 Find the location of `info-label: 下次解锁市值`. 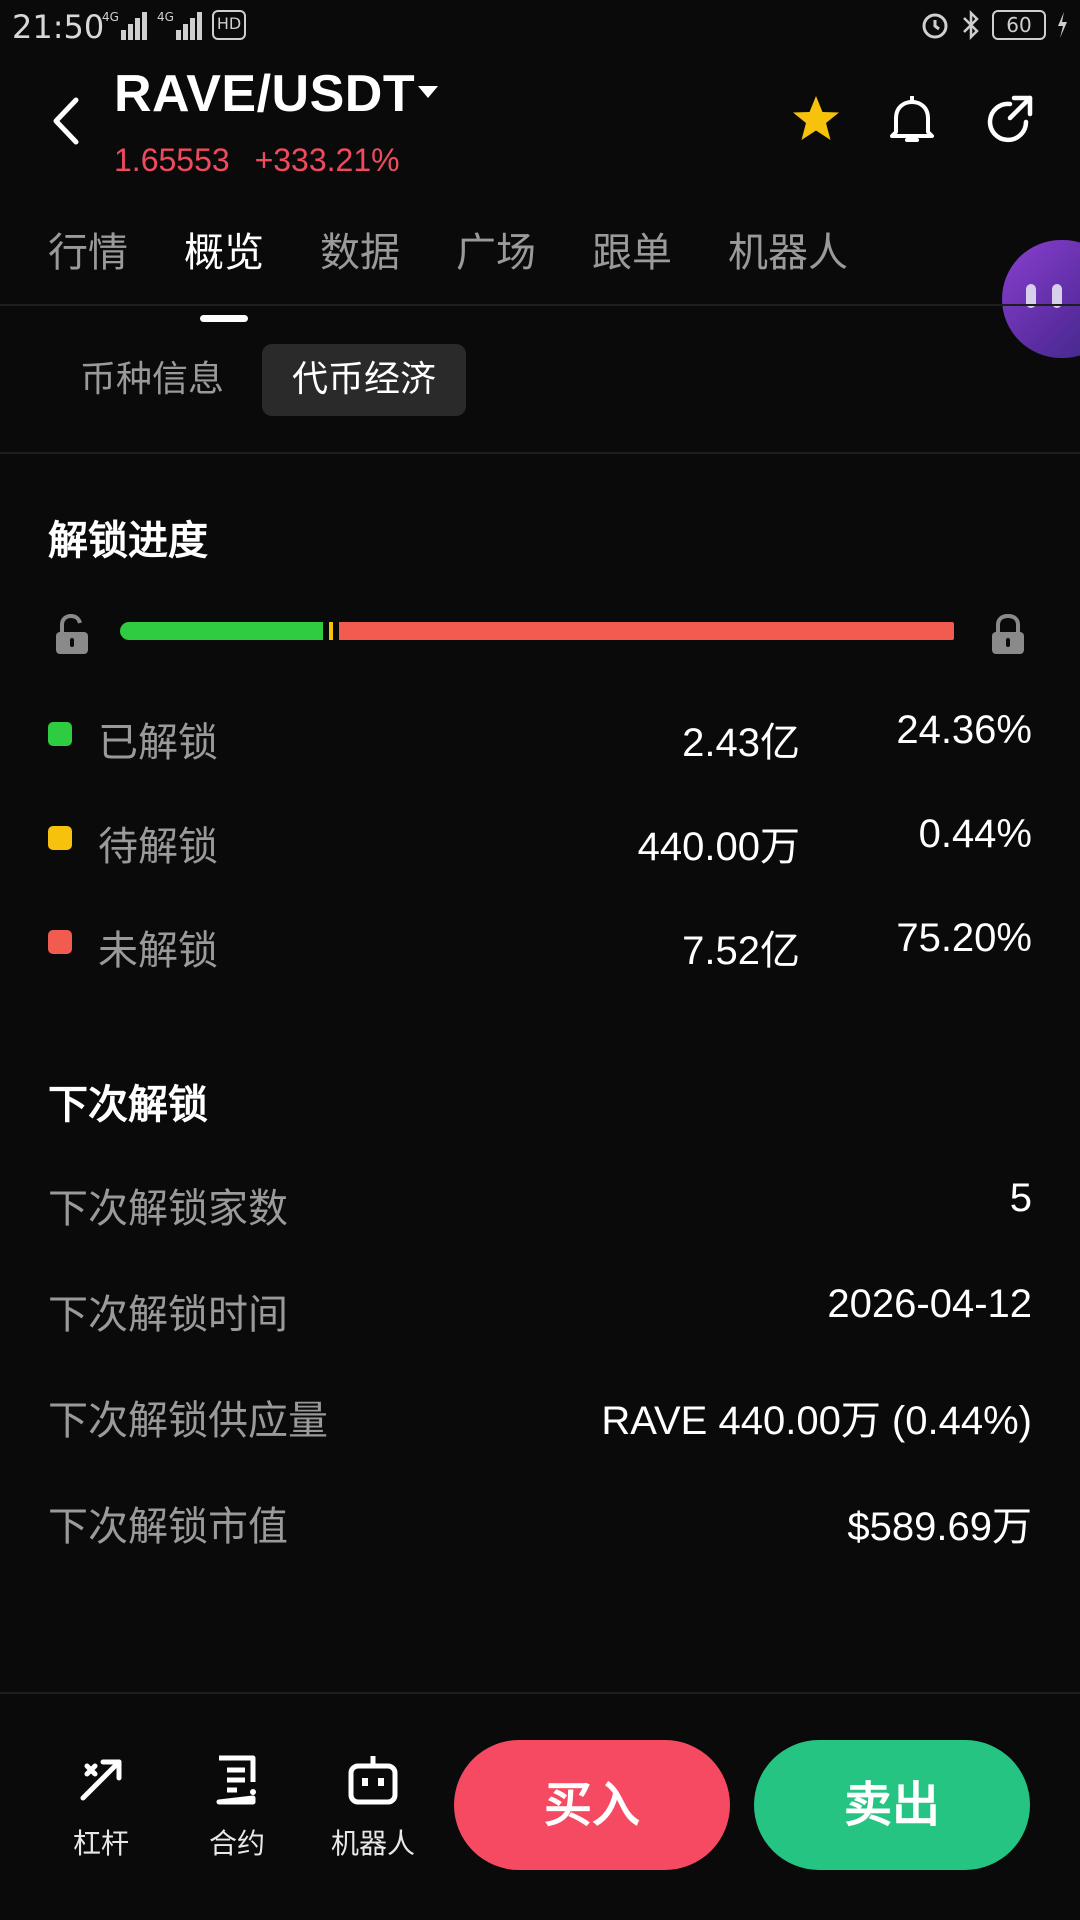

info-label: 下次解锁市值 is located at coordinates (168, 1527).